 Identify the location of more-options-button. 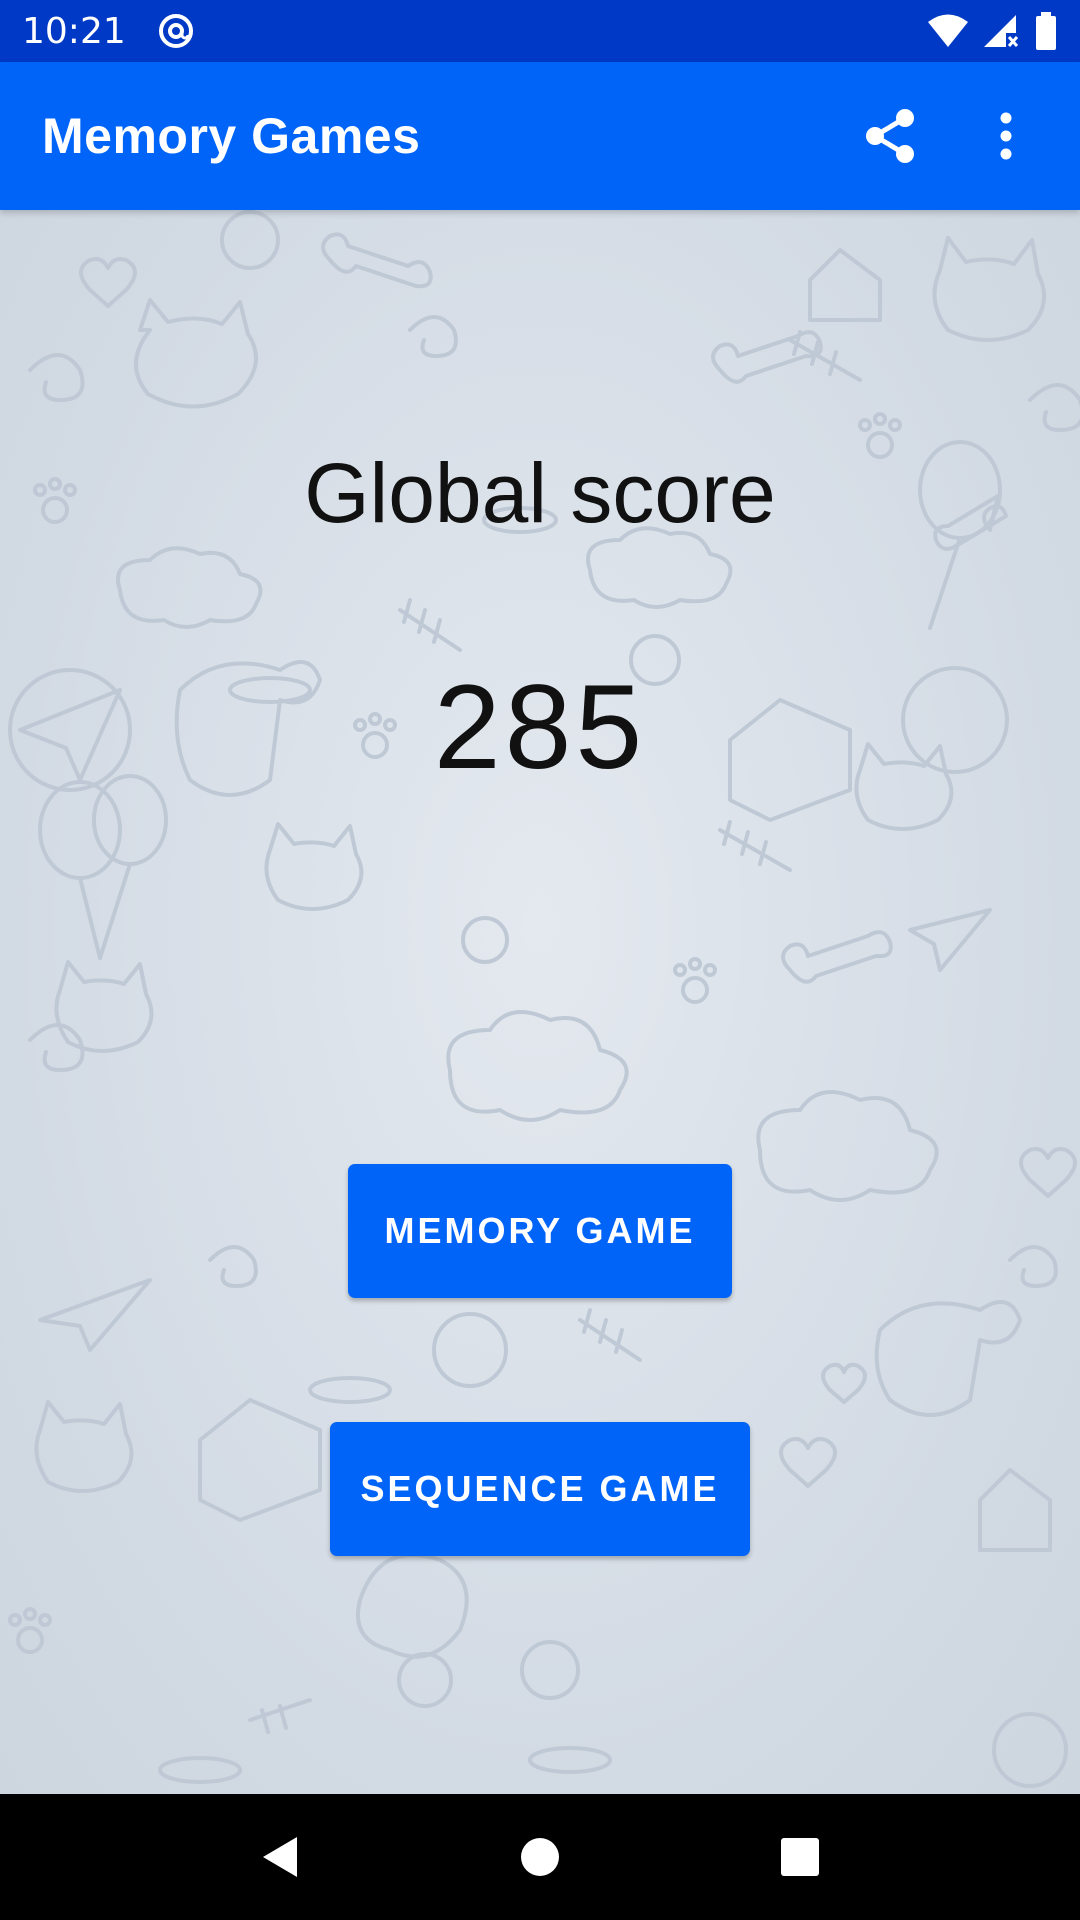
(1006, 136).